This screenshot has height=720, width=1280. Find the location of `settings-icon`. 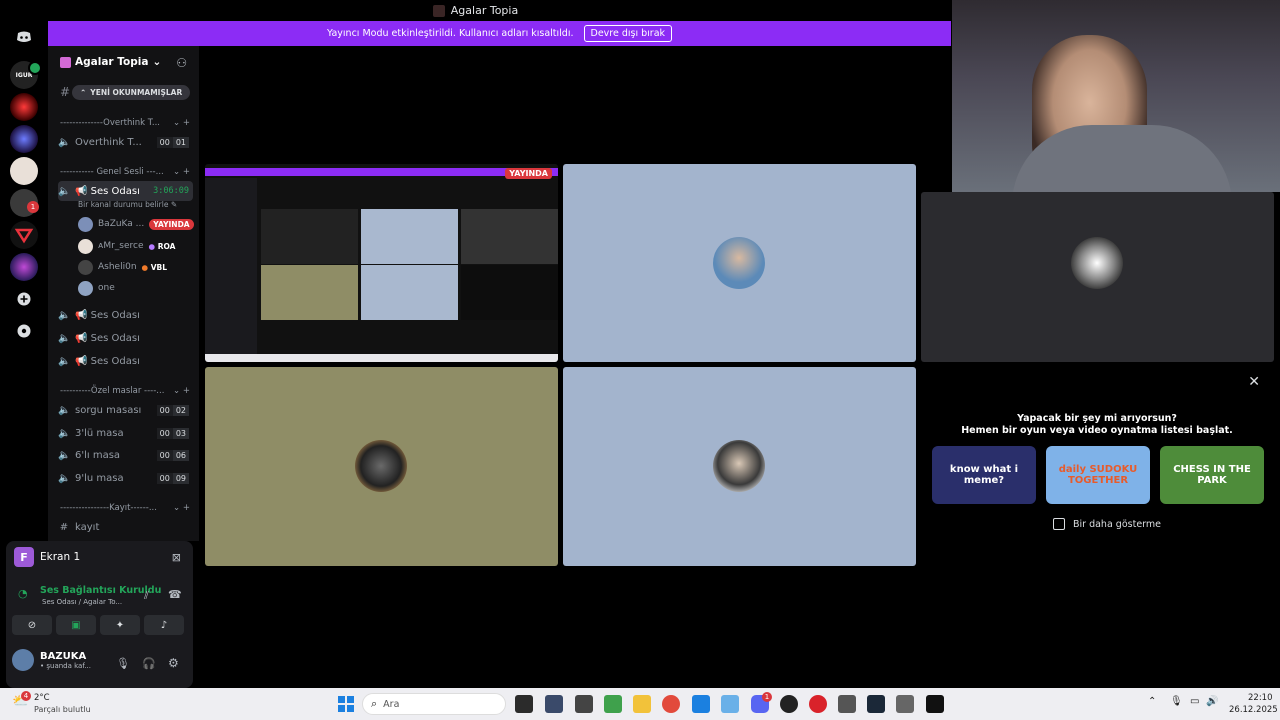

settings-icon is located at coordinates (905, 704).